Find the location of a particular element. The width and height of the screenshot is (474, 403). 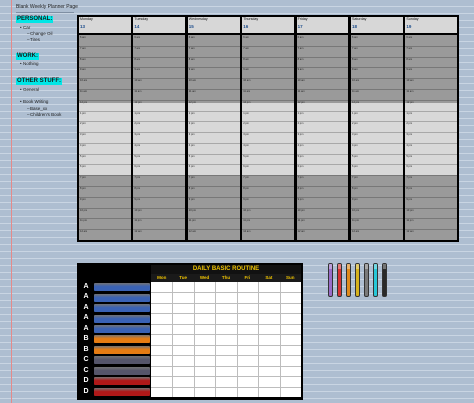

day-date: 14 is located at coordinates (137, 26).